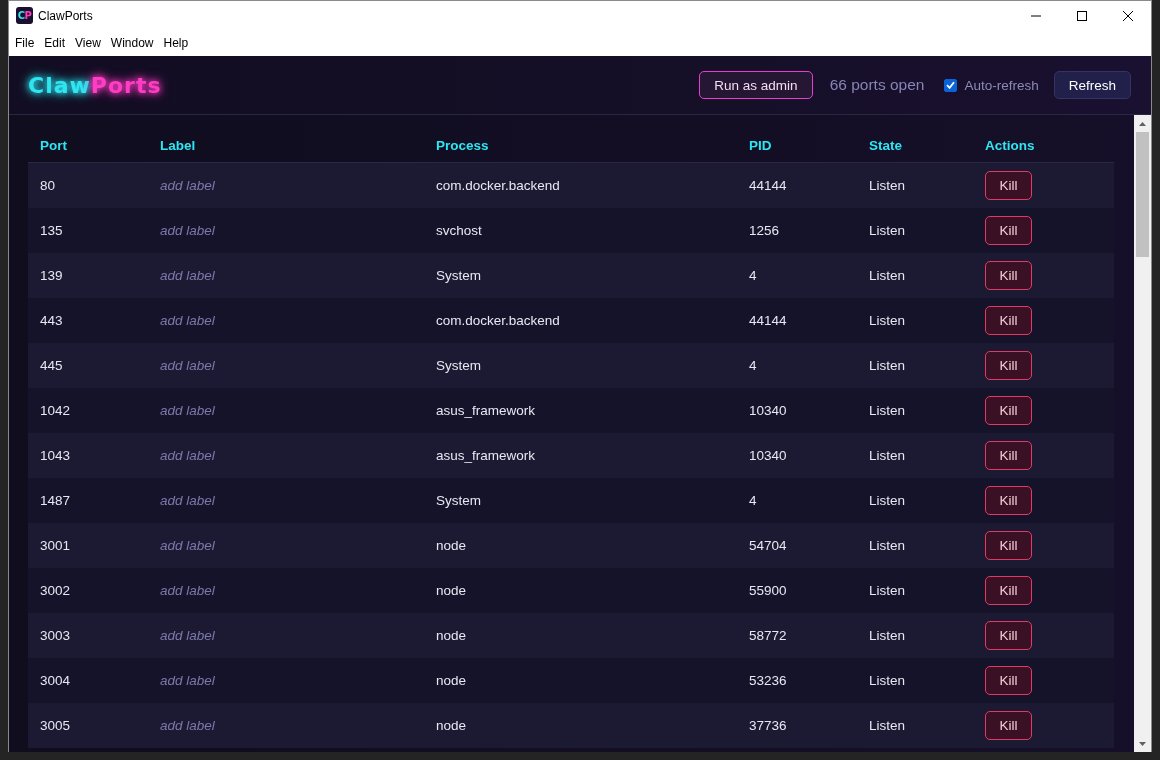 This screenshot has width=1160, height=760. I want to click on auto-refresh-checkbox, so click(951, 85).